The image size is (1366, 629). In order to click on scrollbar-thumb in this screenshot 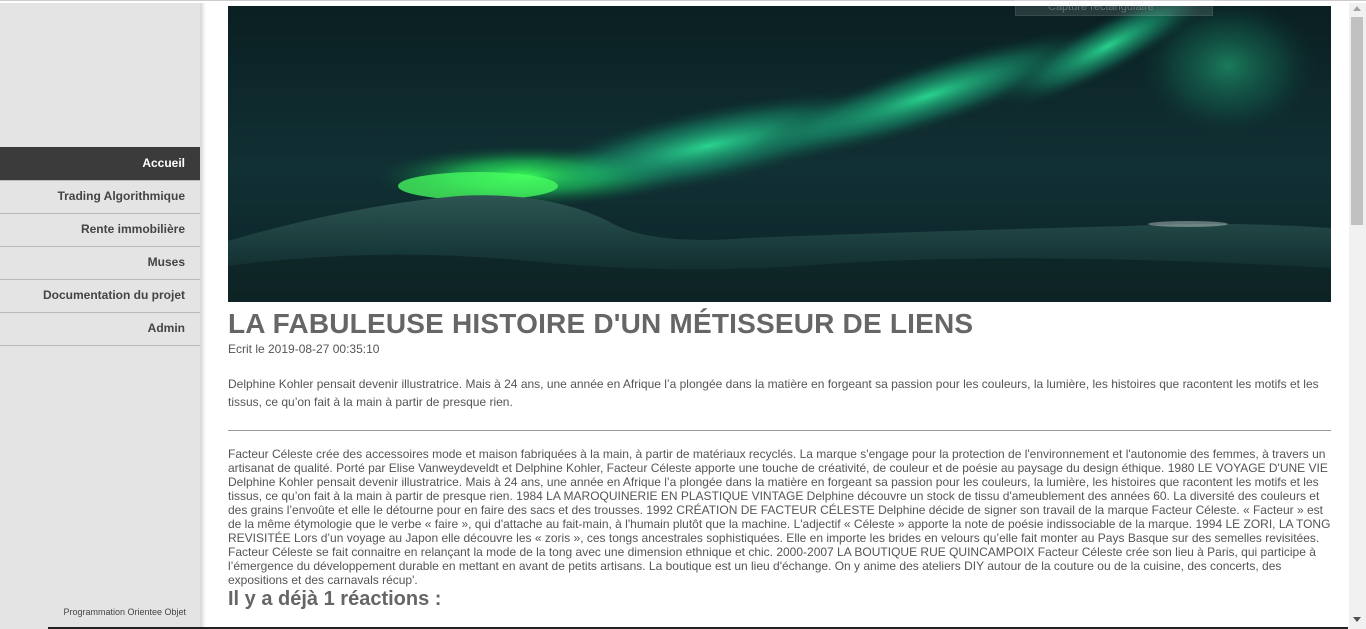, I will do `click(1357, 121)`.